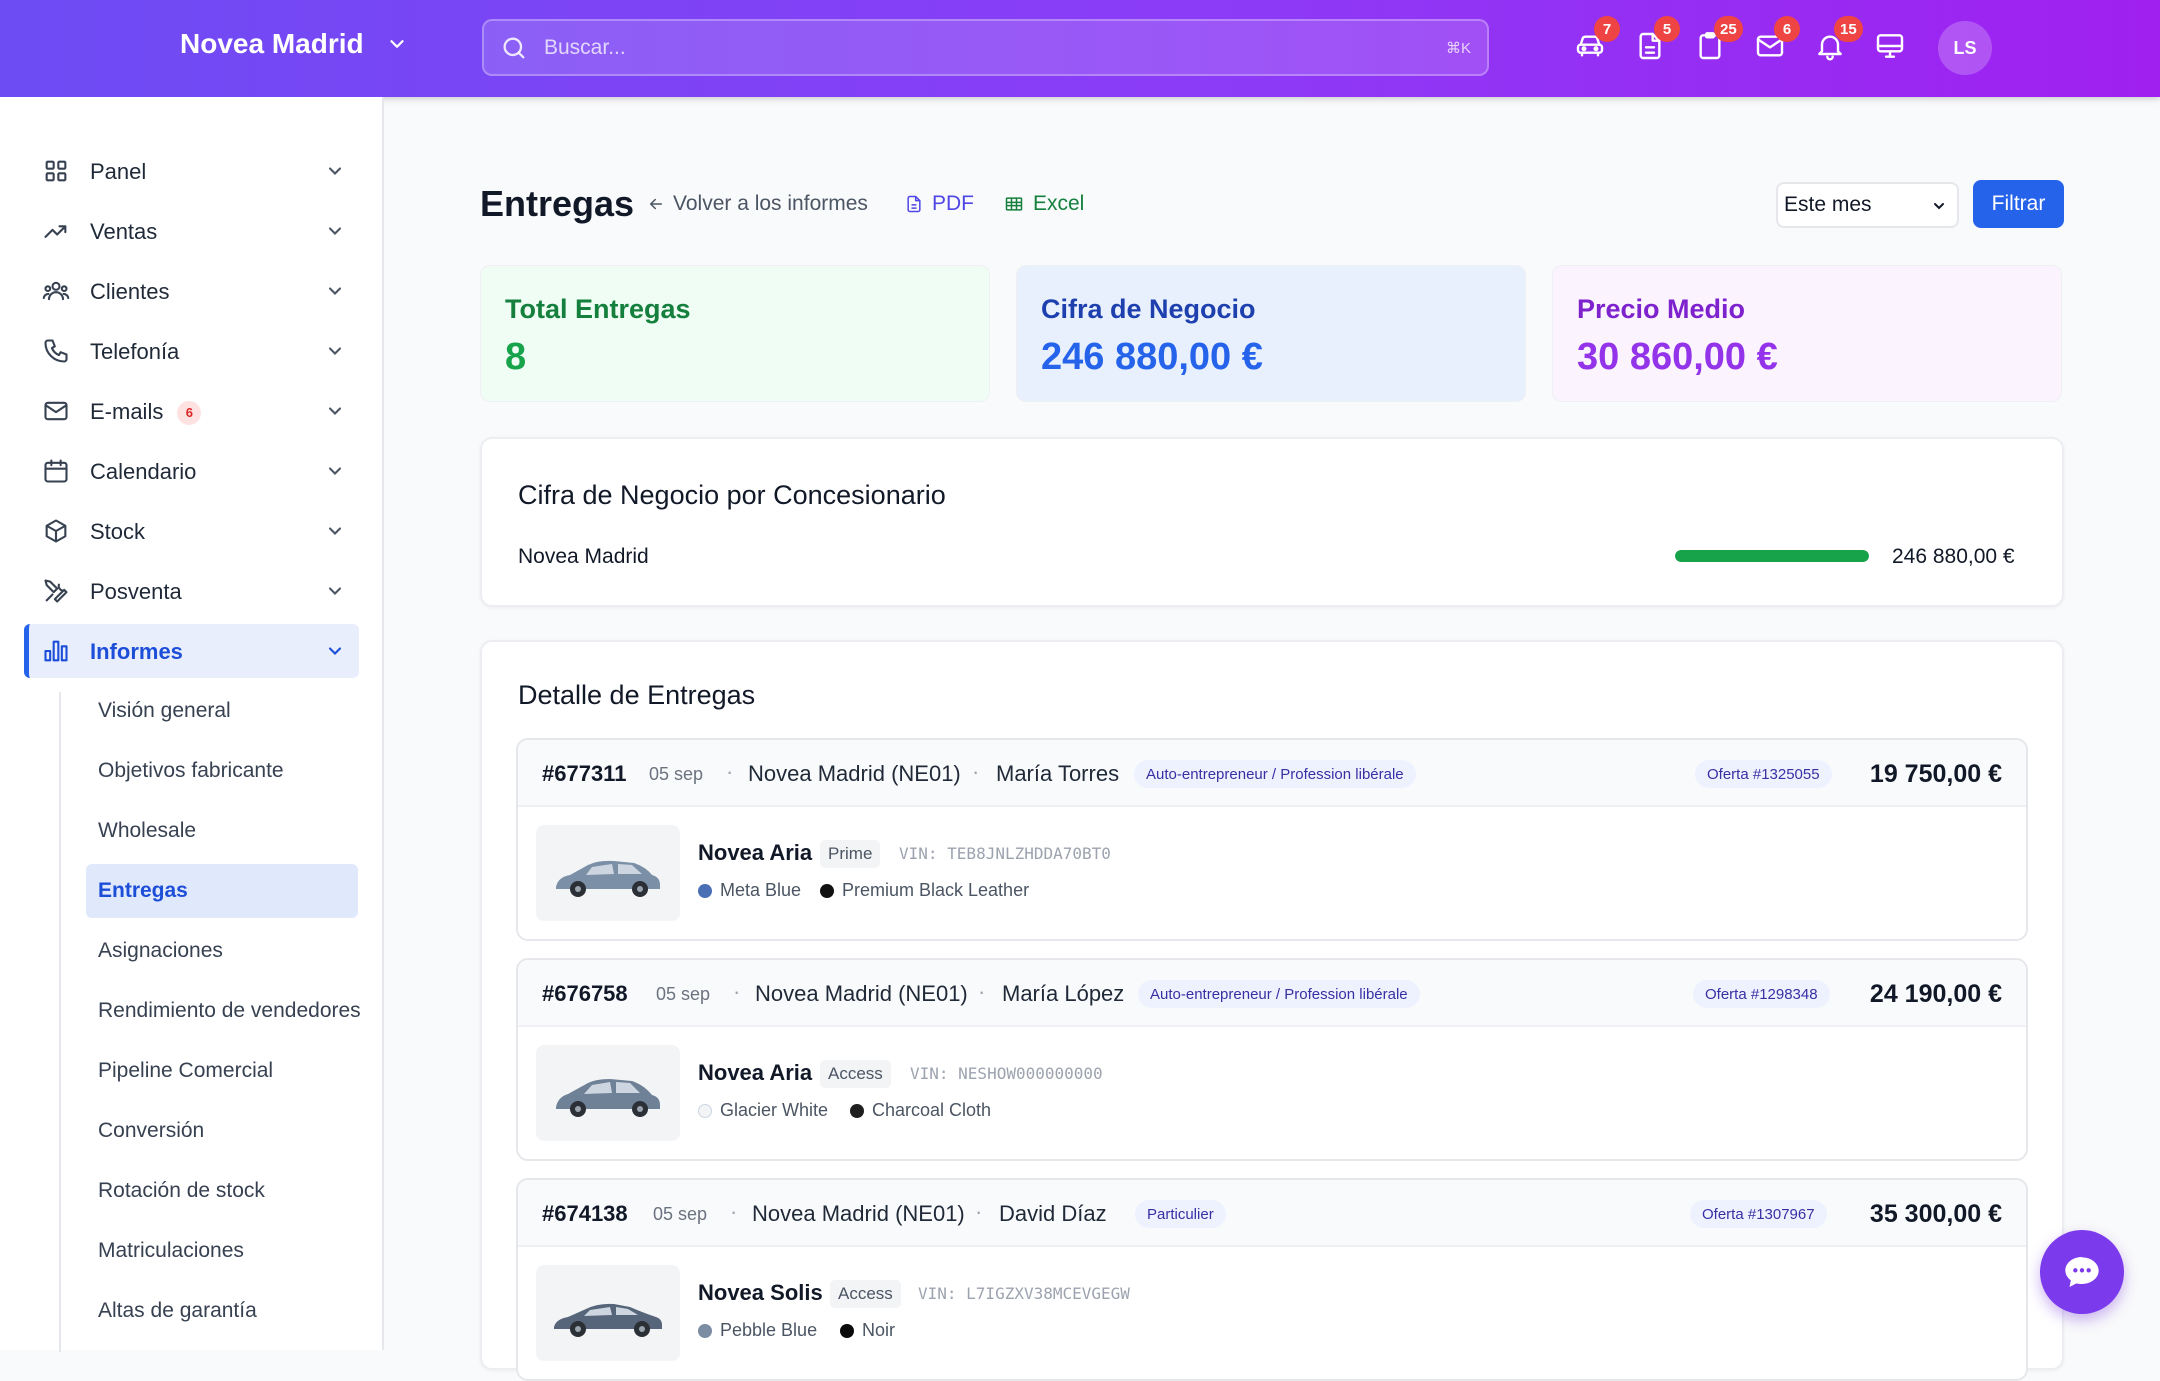 This screenshot has height=1381, width=2160. Describe the element at coordinates (1777, 41) in the screenshot. I see `mail-button: 6` at that location.